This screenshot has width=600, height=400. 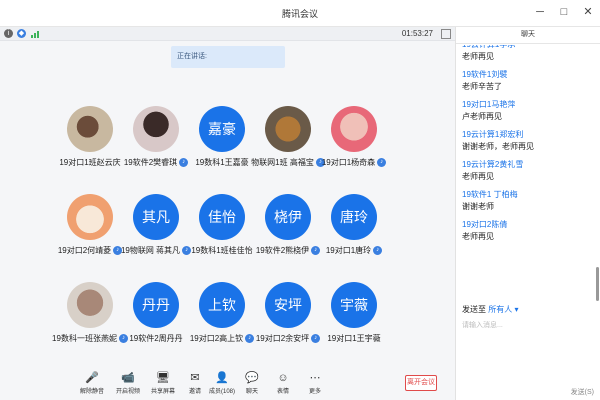 What do you see at coordinates (354, 225) in the screenshot?
I see `participant-tile: 唐玲 19对口1唐玲 ♪` at bounding box center [354, 225].